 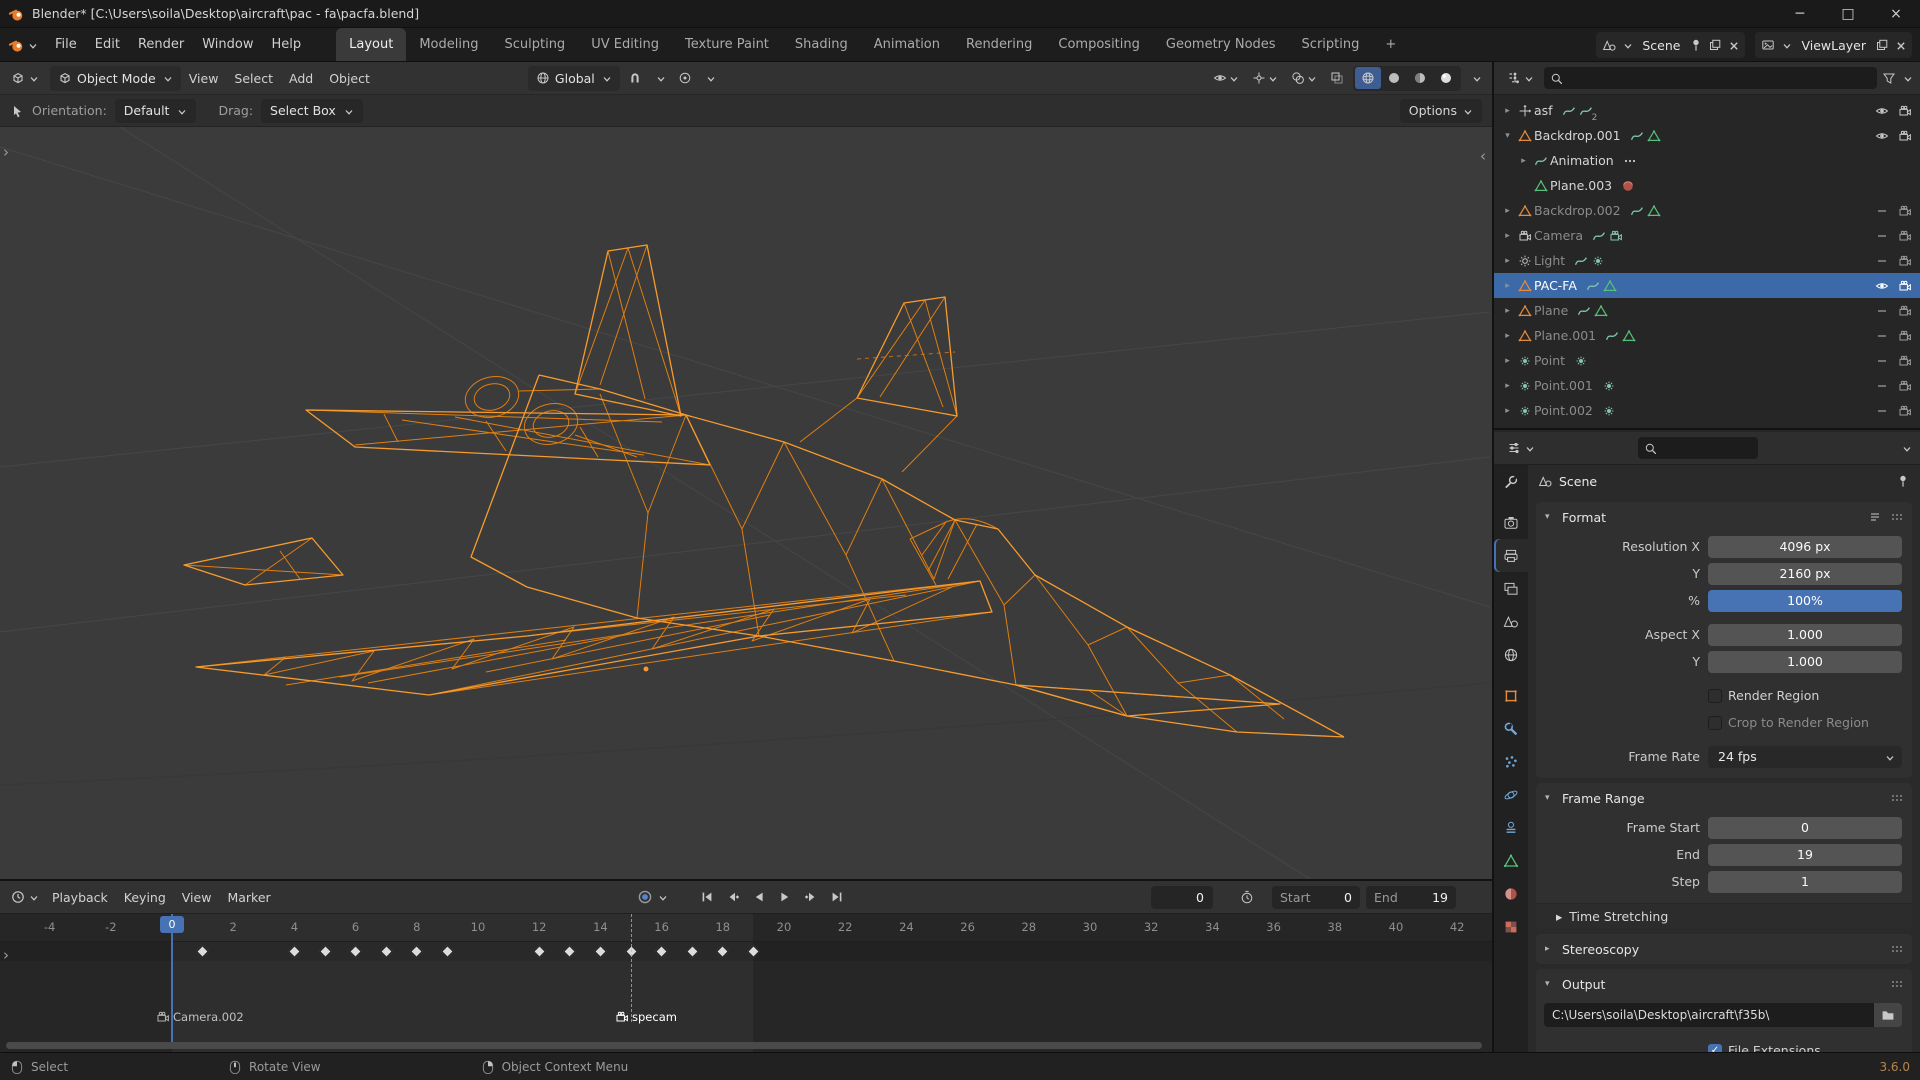 I want to click on snap-toggle, so click(x=635, y=78).